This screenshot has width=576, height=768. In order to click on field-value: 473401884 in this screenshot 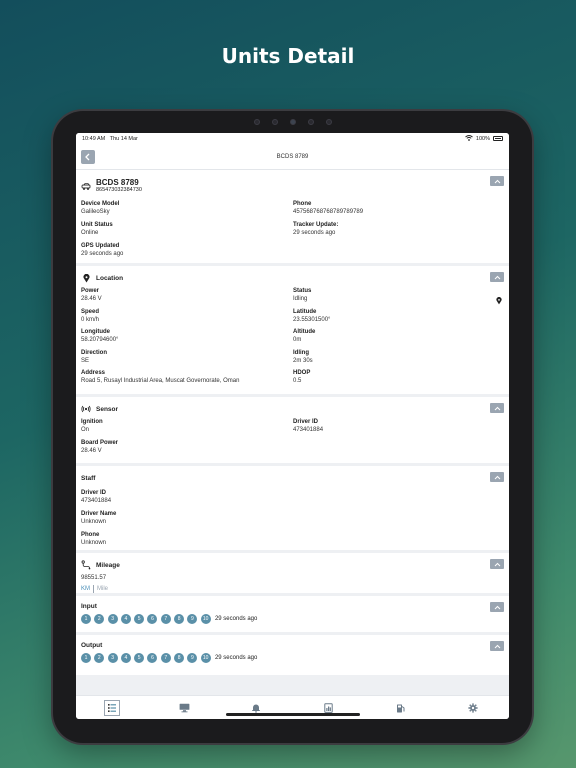, I will do `click(96, 501)`.